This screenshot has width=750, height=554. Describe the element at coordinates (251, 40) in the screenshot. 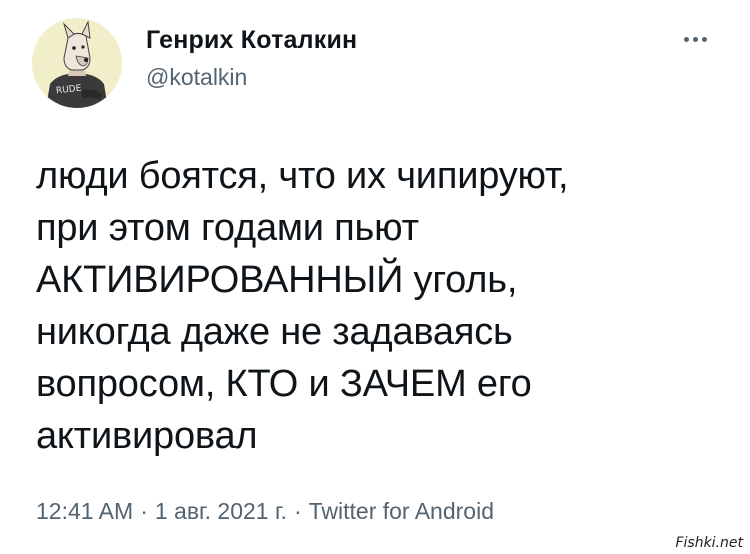

I see `display-name: Генрих Коталкин` at that location.